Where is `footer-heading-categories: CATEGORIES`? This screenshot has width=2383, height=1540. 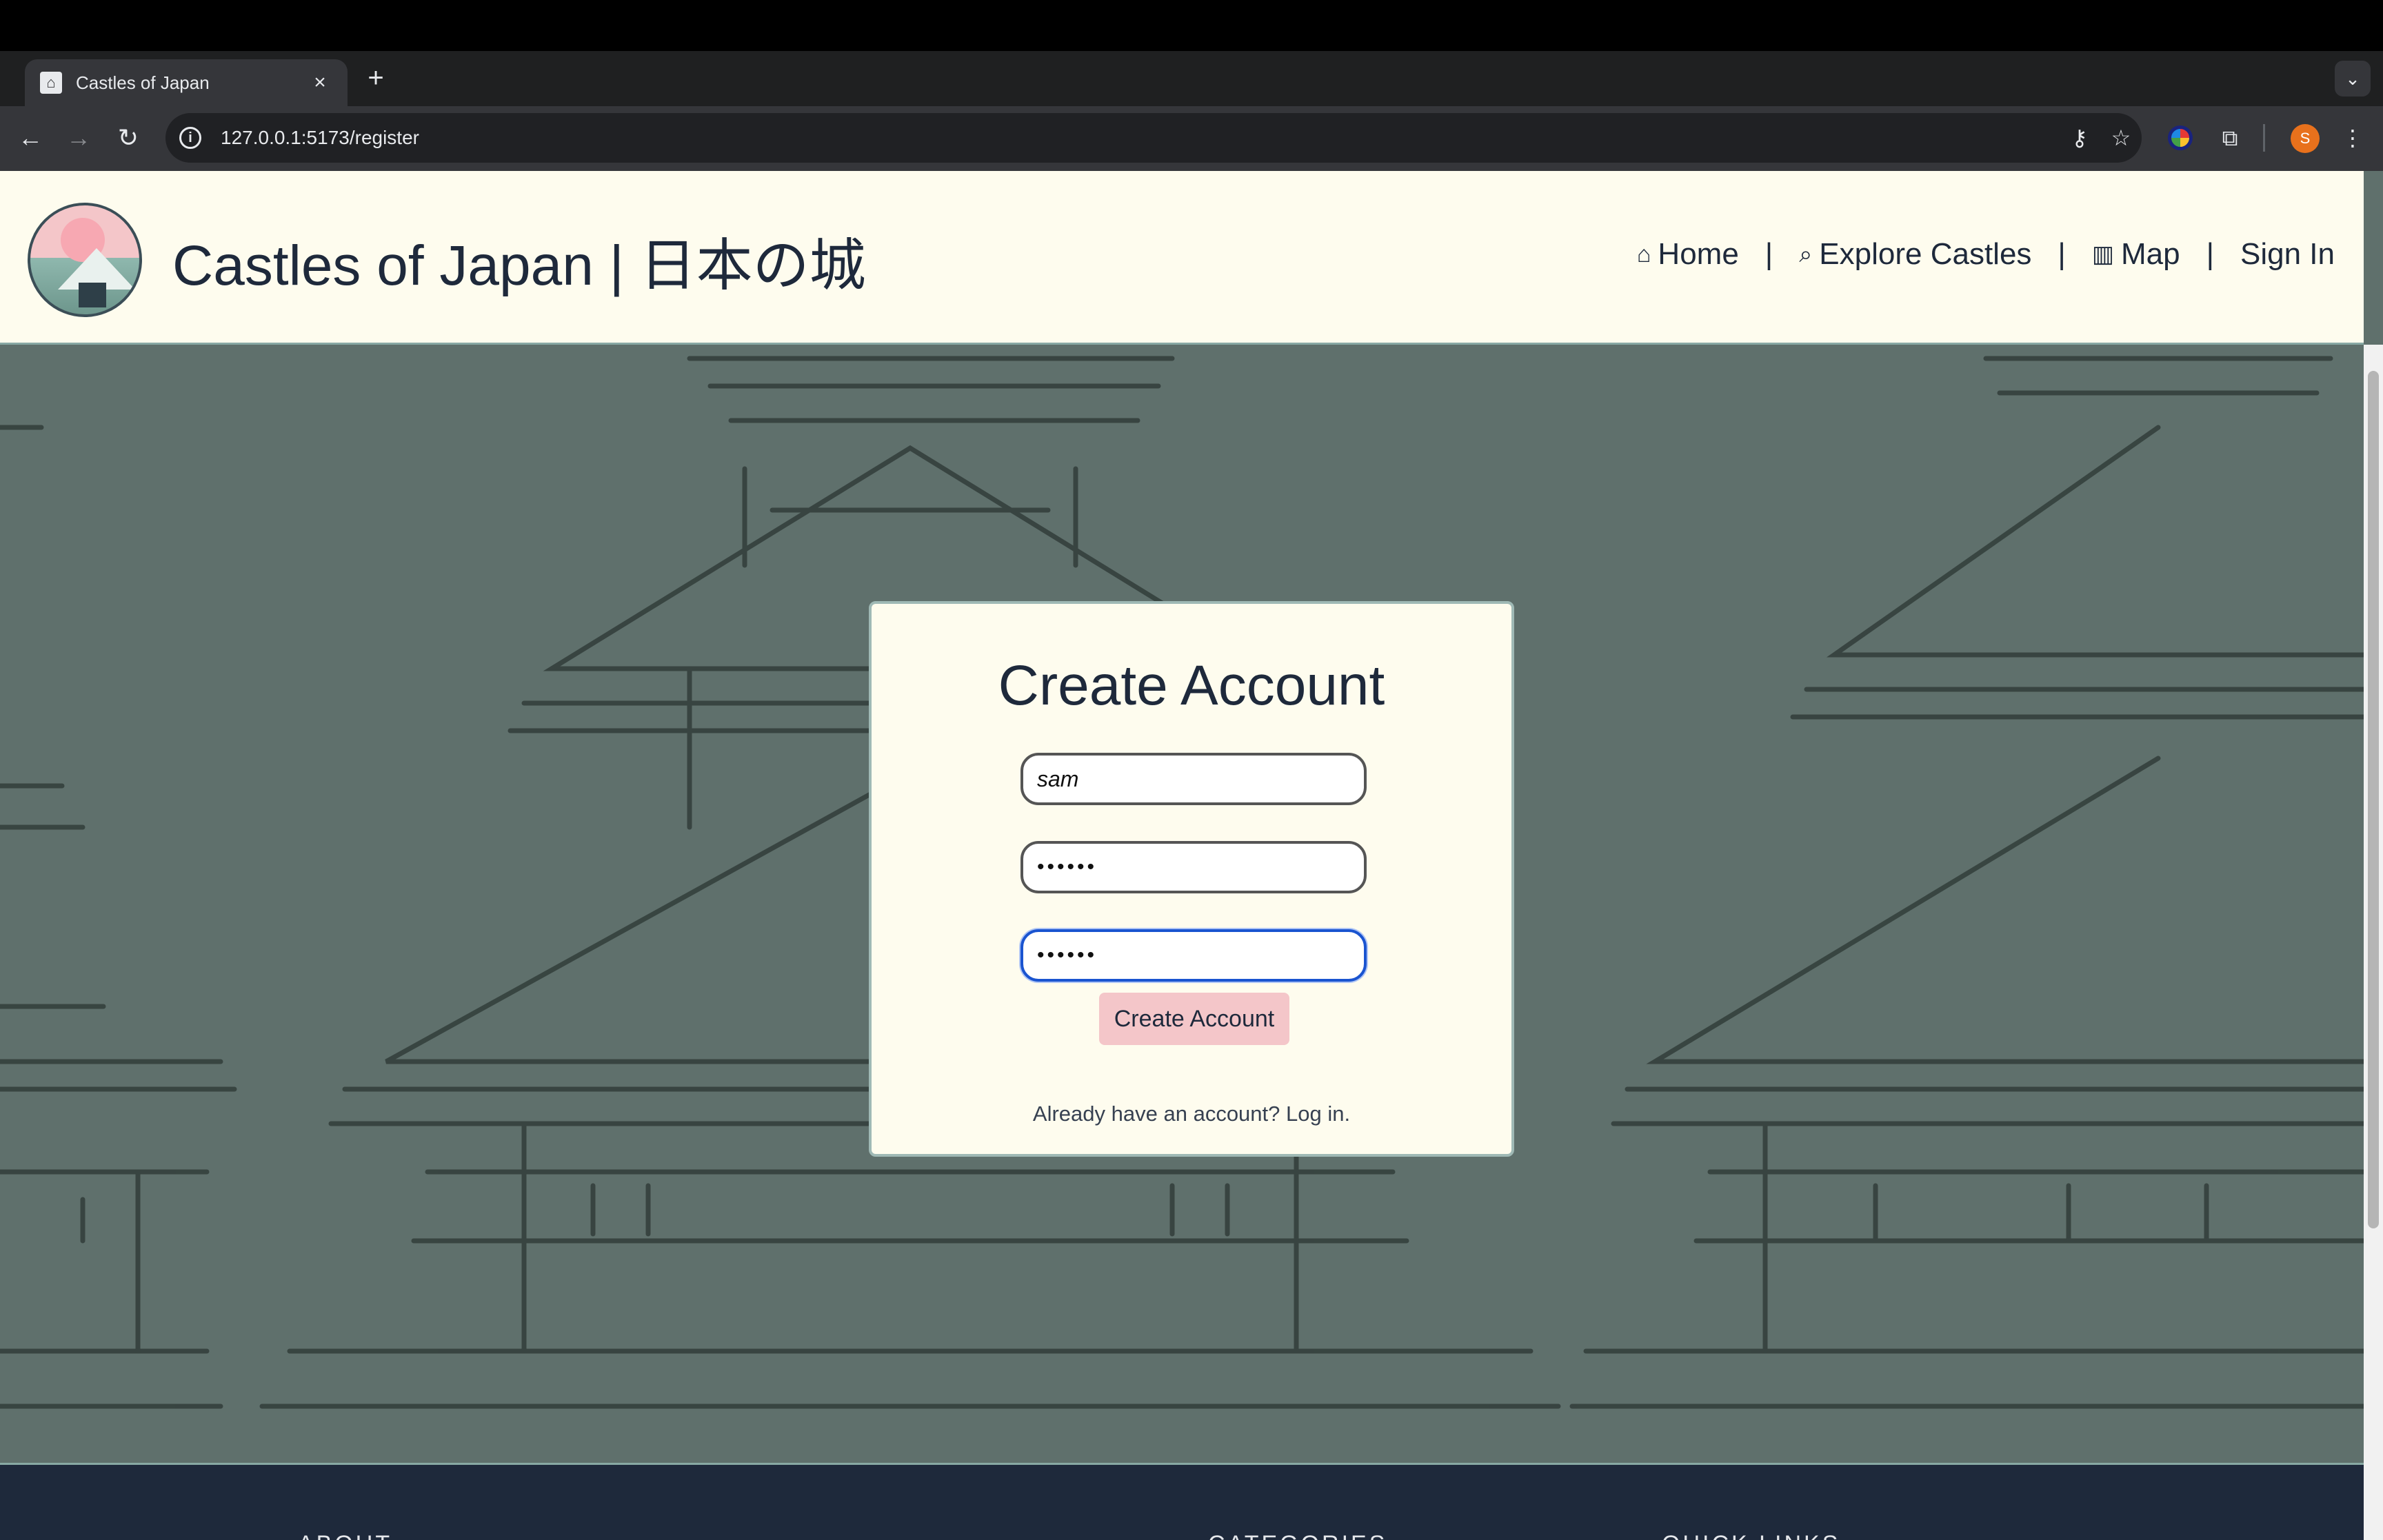 footer-heading-categories: CATEGORIES is located at coordinates (1297, 1536).